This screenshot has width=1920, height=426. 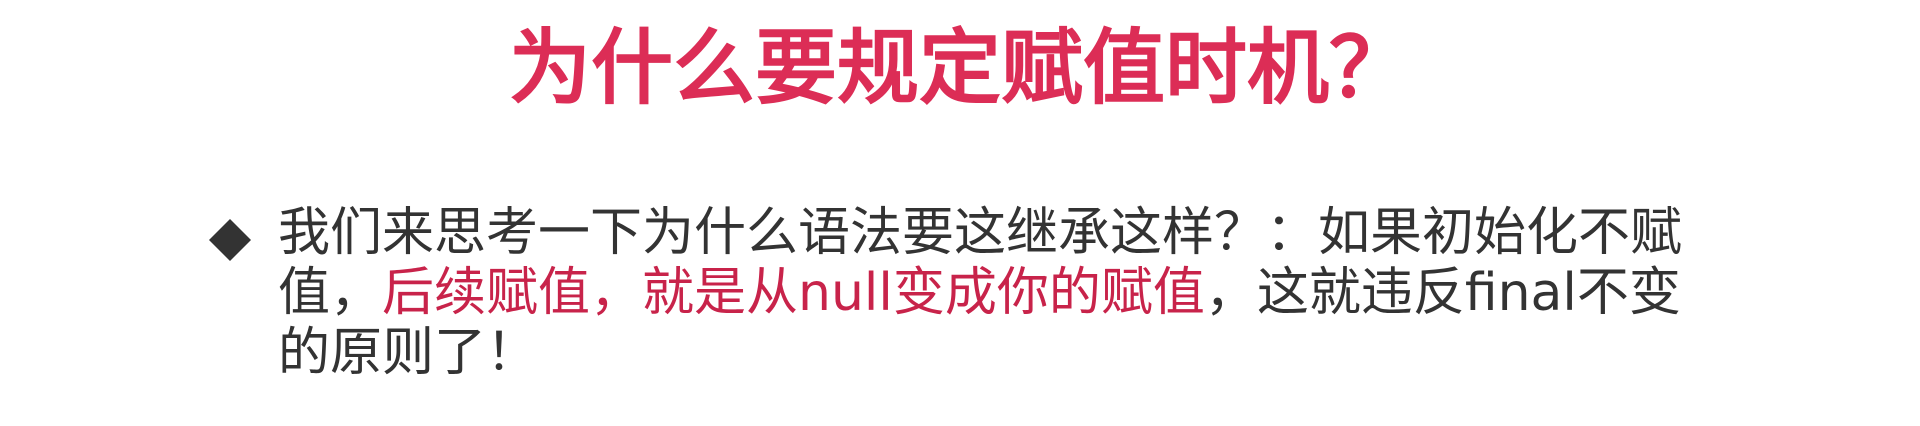 I want to click on bullet-line-2-end: ，这就违反final不变, so click(x=1442, y=293).